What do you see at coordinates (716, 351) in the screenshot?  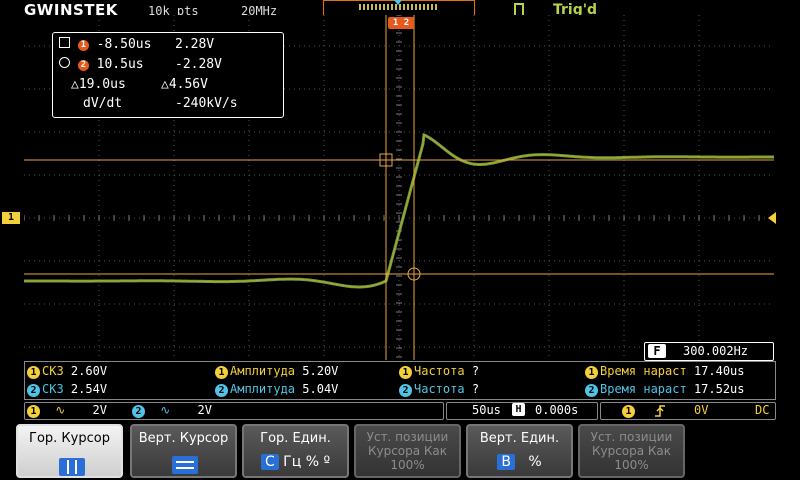 I see `frequency-value: 300.002Hz` at bounding box center [716, 351].